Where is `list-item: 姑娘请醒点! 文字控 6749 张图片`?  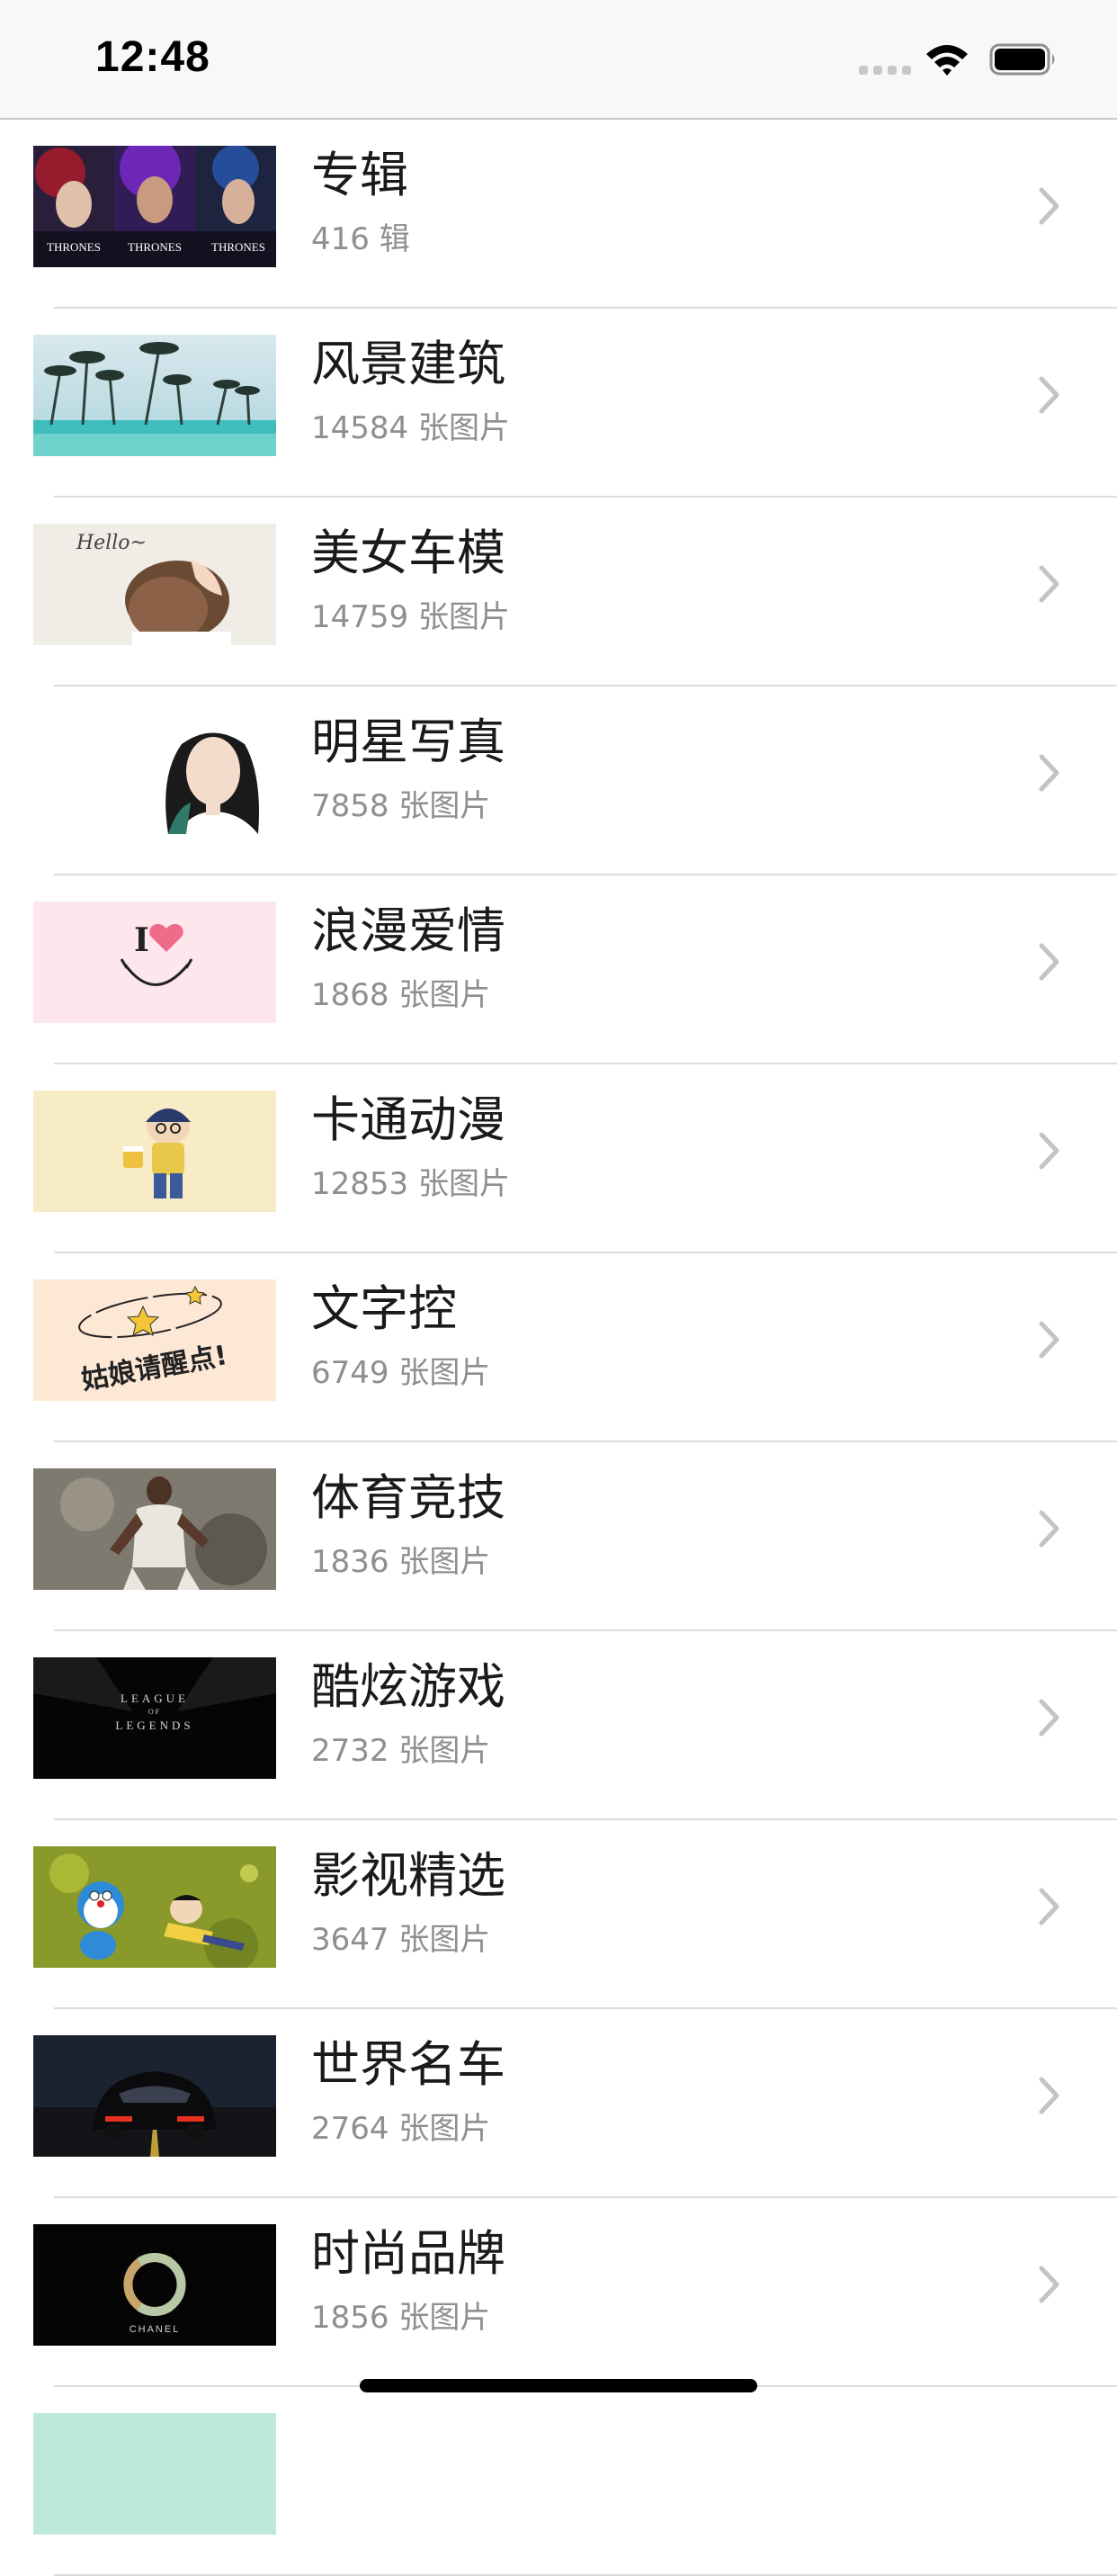
list-item: 姑娘请醒点! 文字控 6749 张图片 is located at coordinates (558, 1348).